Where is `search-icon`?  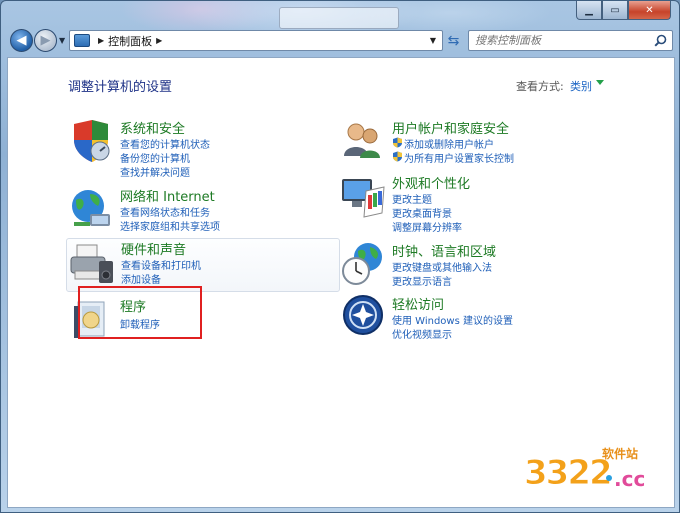
search-icon is located at coordinates (660, 40).